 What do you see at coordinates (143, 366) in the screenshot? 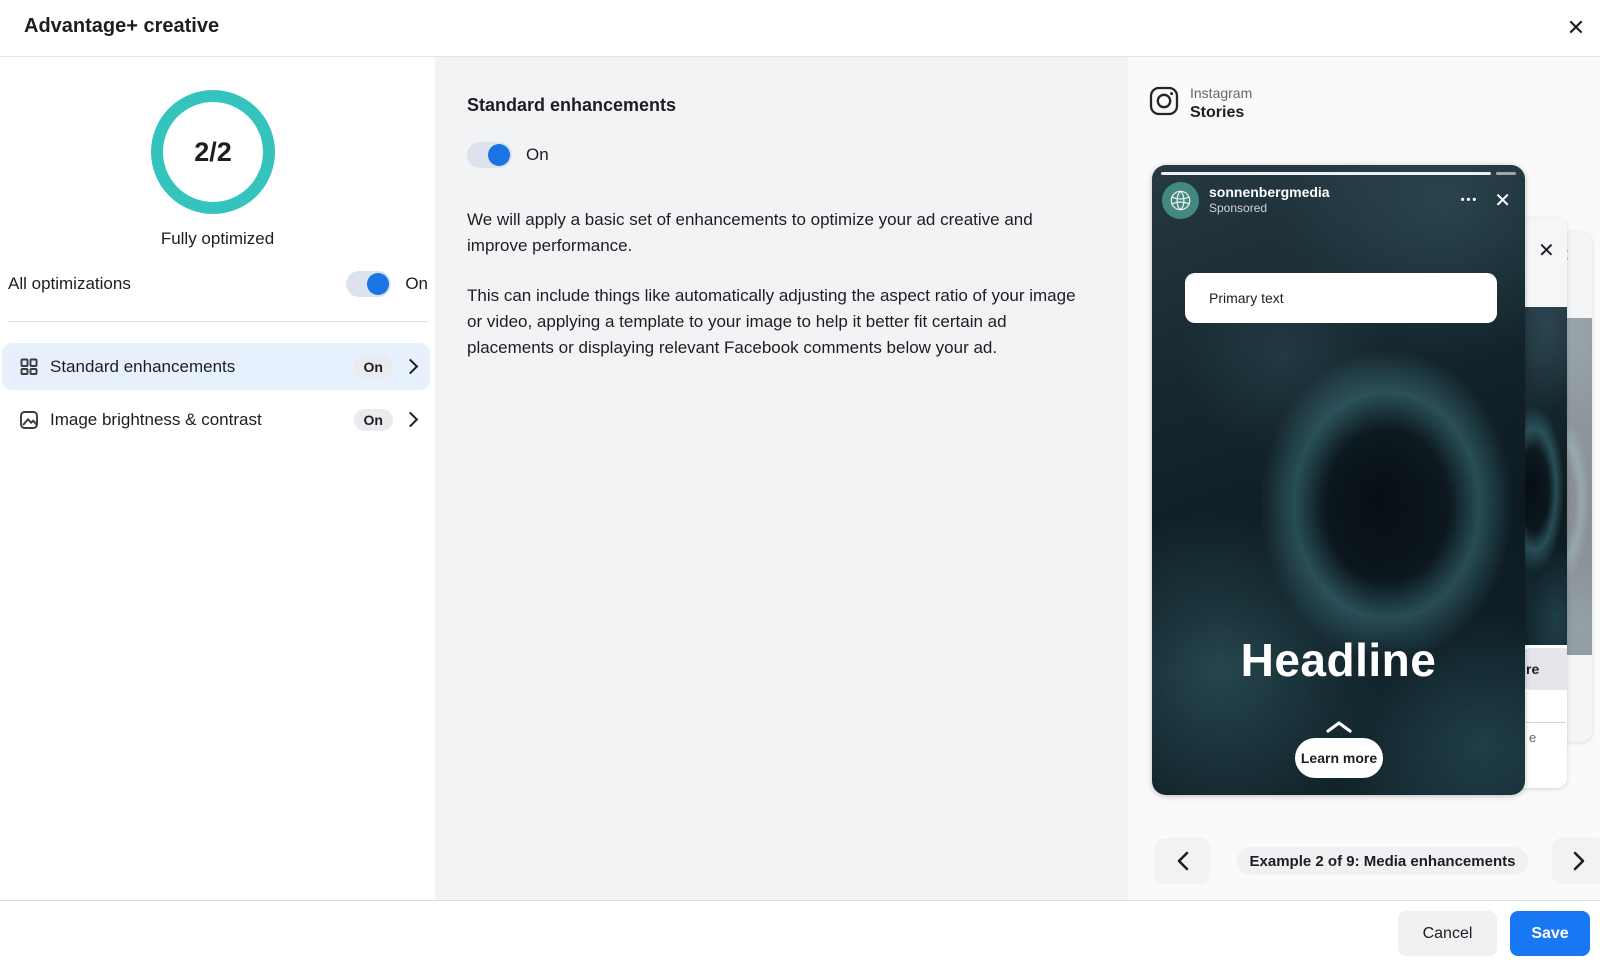
I see `list-item-label: Standard enhancements` at bounding box center [143, 366].